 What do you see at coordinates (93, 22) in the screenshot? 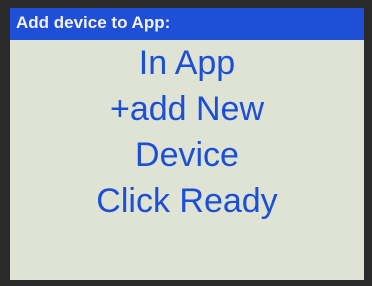
I see `screen-title: Add device to App:` at bounding box center [93, 22].